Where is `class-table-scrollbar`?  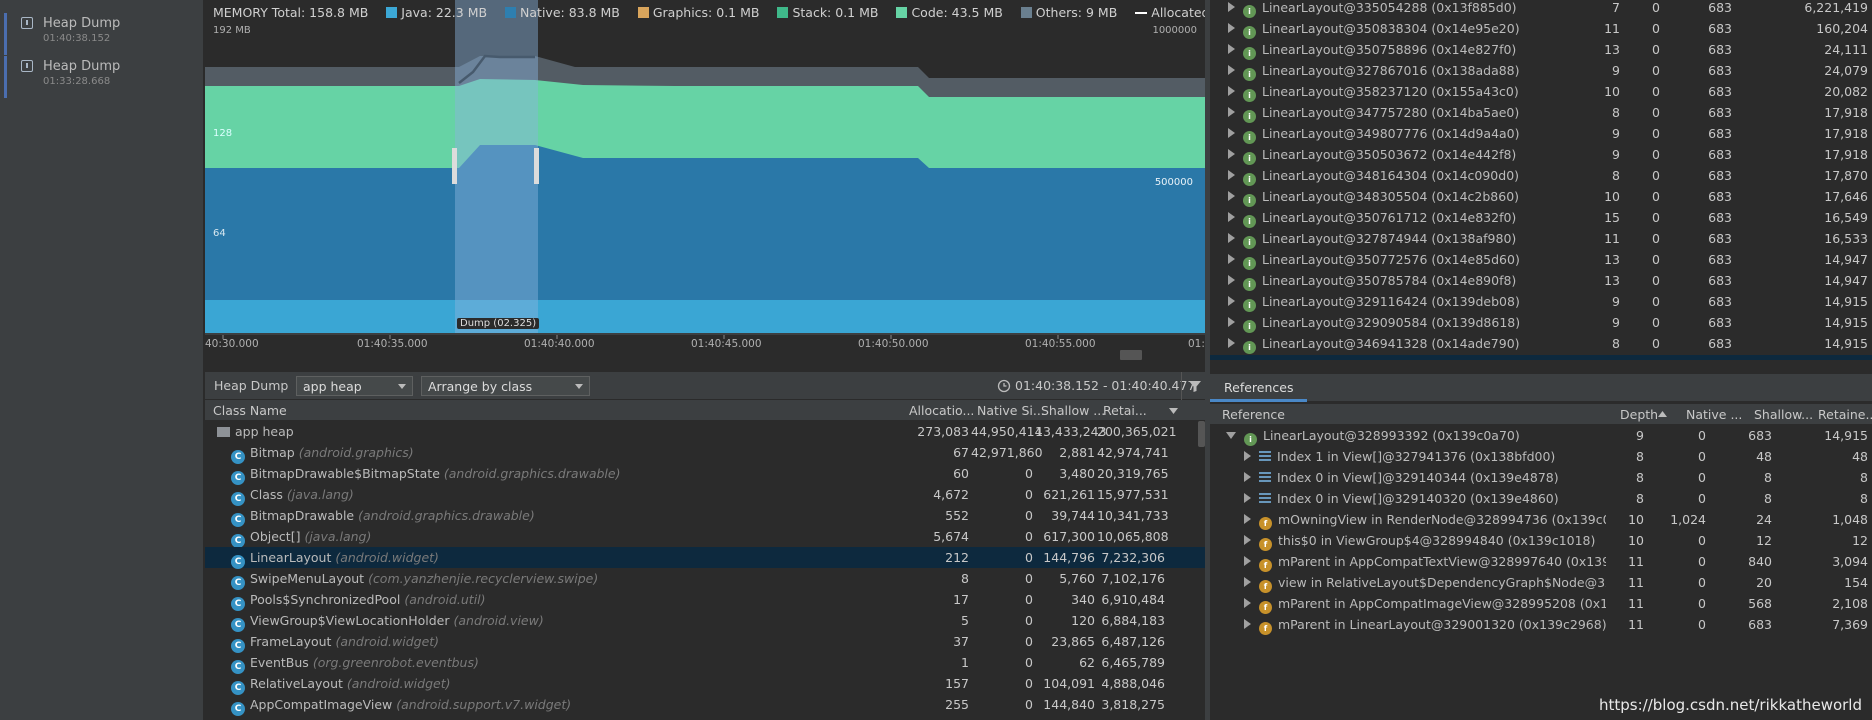 class-table-scrollbar is located at coordinates (1201, 434).